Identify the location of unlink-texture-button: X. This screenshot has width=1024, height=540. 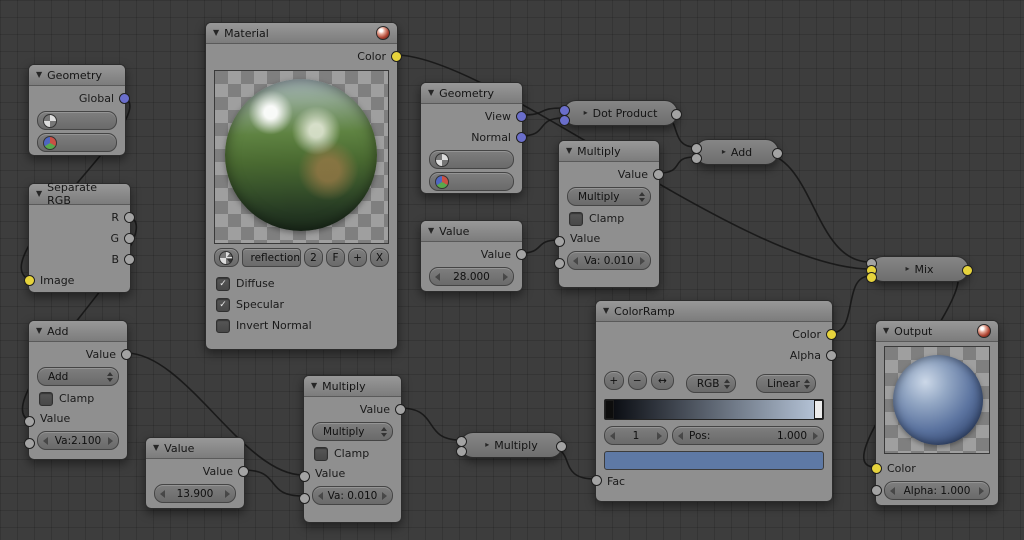
(379, 257).